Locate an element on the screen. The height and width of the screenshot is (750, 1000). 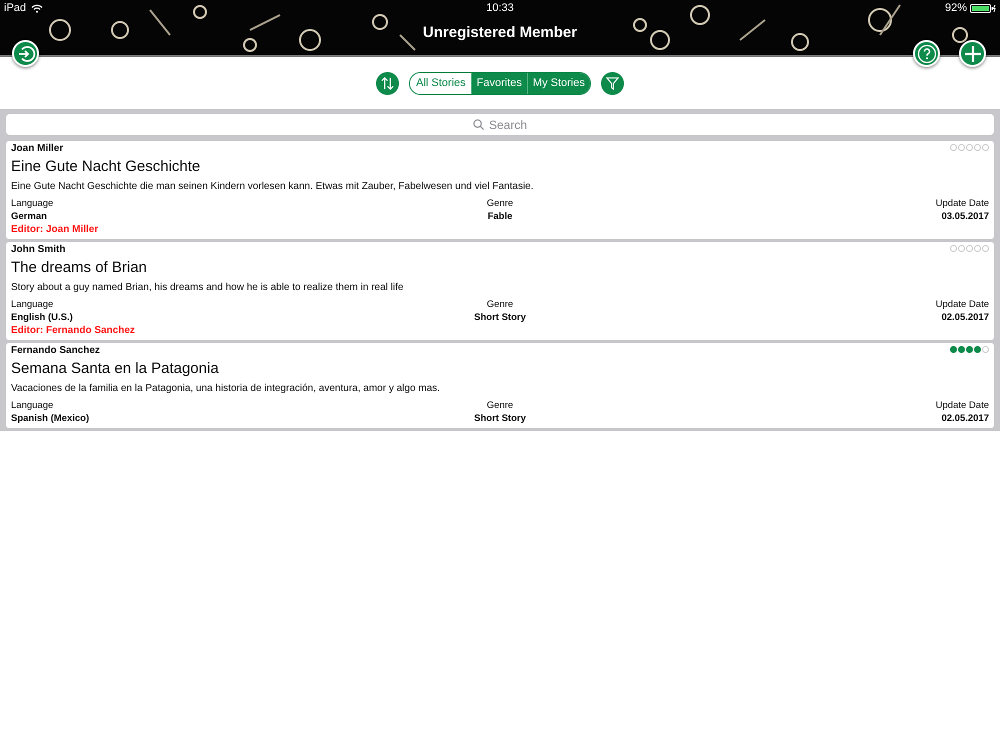
sort-icon is located at coordinates (388, 83).